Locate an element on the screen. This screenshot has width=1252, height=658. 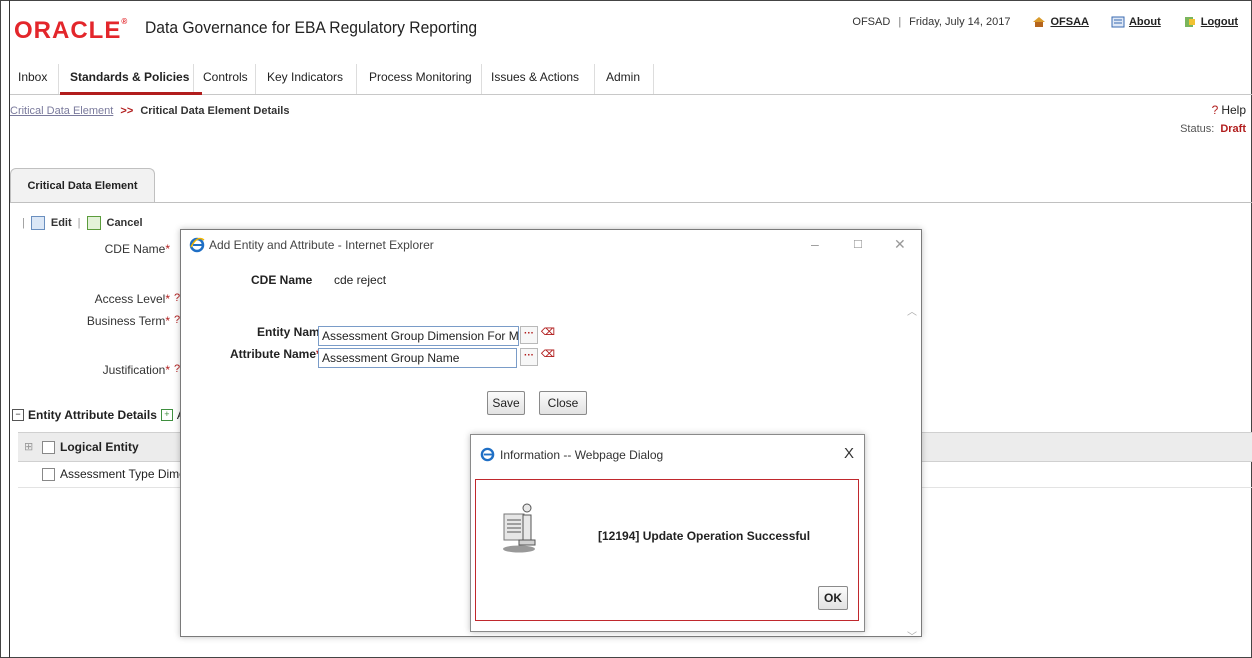
info-message: [12194] Update Operation Successful is located at coordinates (704, 536).